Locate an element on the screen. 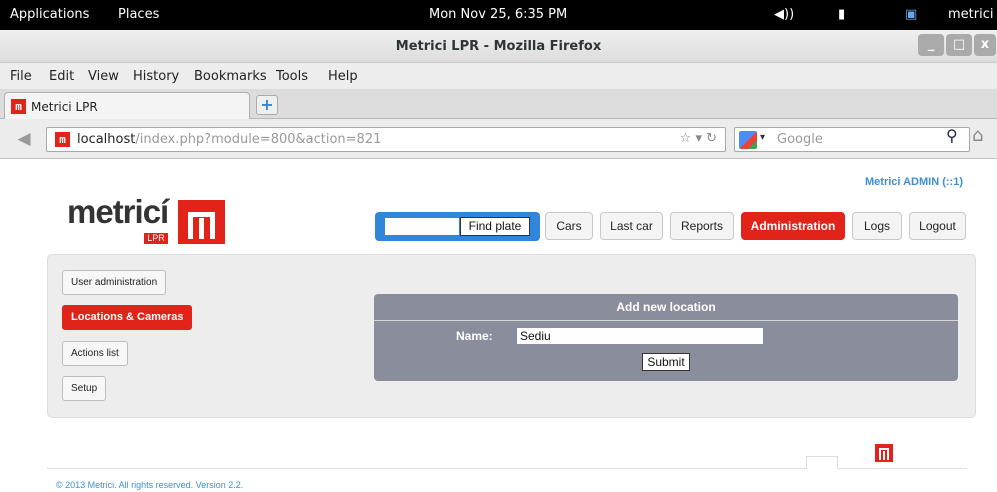 Image resolution: width=997 pixels, height=492 pixels. clock: Mon Nov 25, 6:35 PM is located at coordinates (498, 14).